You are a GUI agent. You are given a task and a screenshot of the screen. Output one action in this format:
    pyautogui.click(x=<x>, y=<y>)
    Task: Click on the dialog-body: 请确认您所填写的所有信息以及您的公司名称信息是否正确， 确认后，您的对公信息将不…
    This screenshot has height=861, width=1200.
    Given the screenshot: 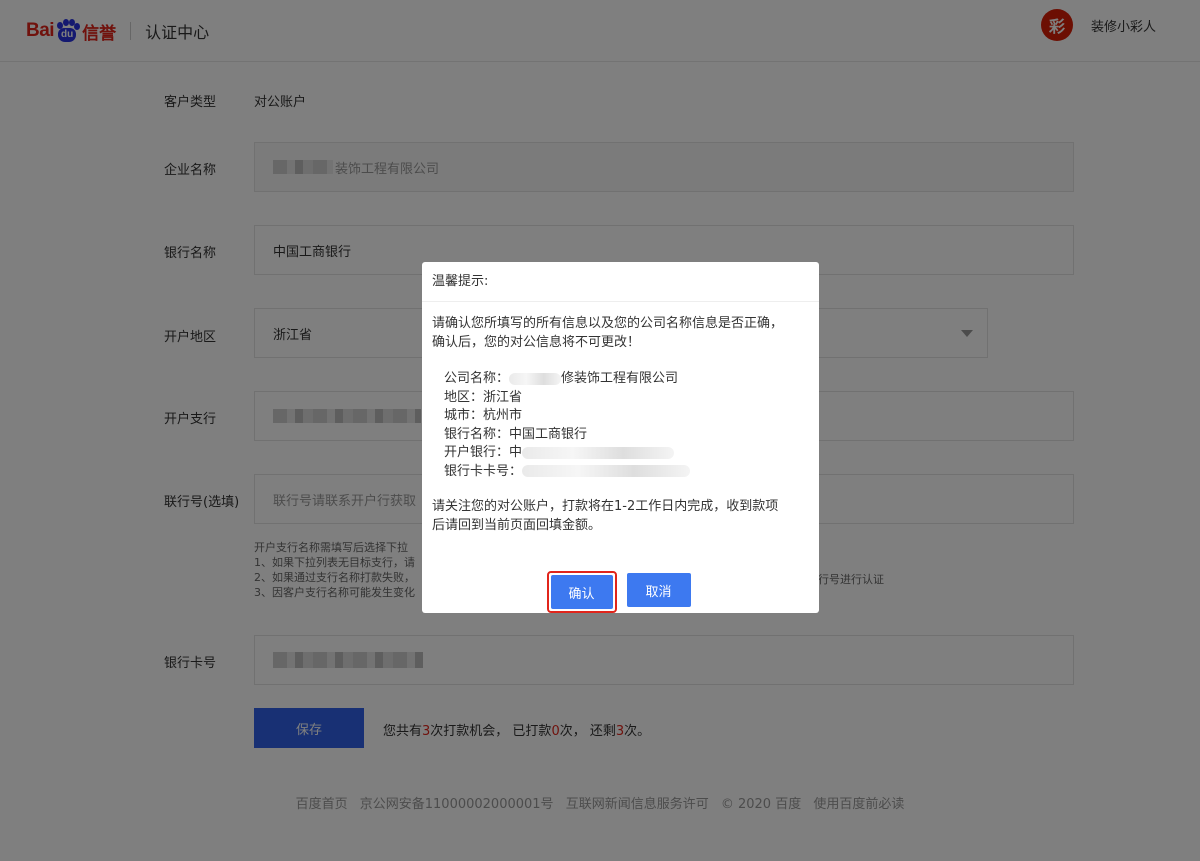 What is the action you would take?
    pyautogui.click(x=620, y=418)
    